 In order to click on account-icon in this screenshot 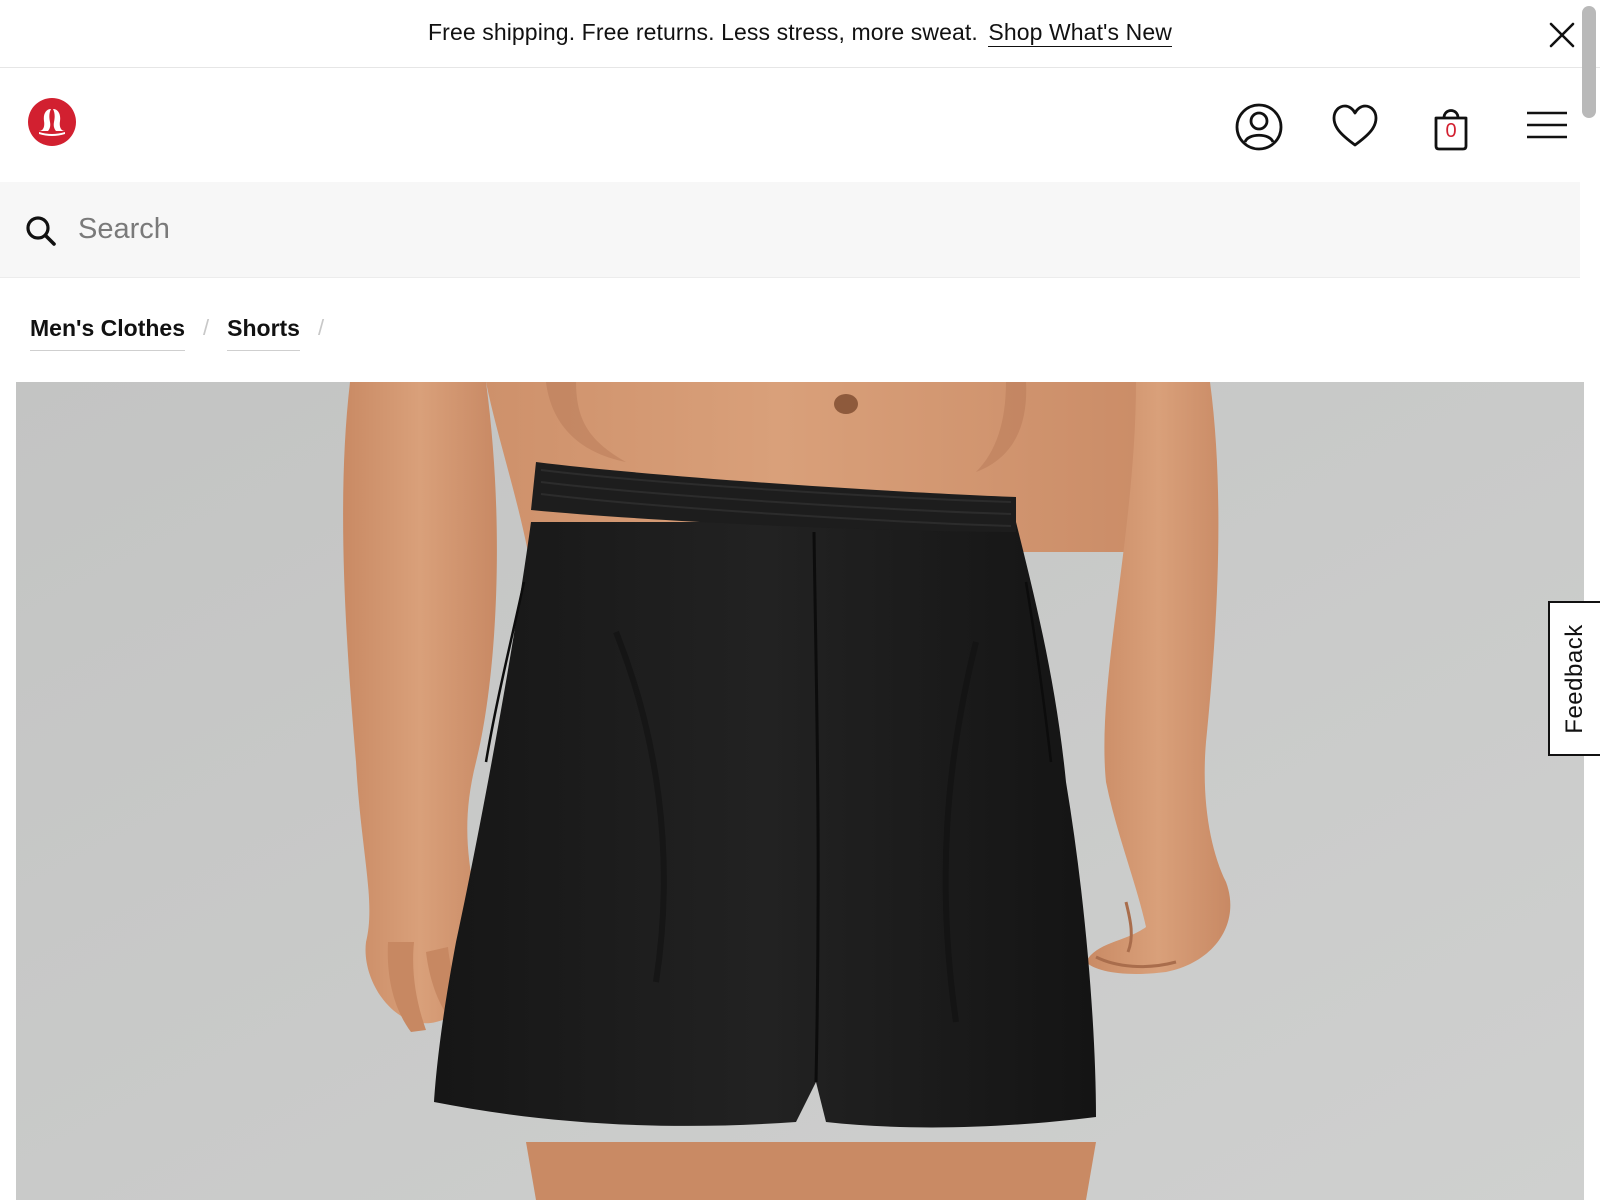, I will do `click(1259, 127)`.